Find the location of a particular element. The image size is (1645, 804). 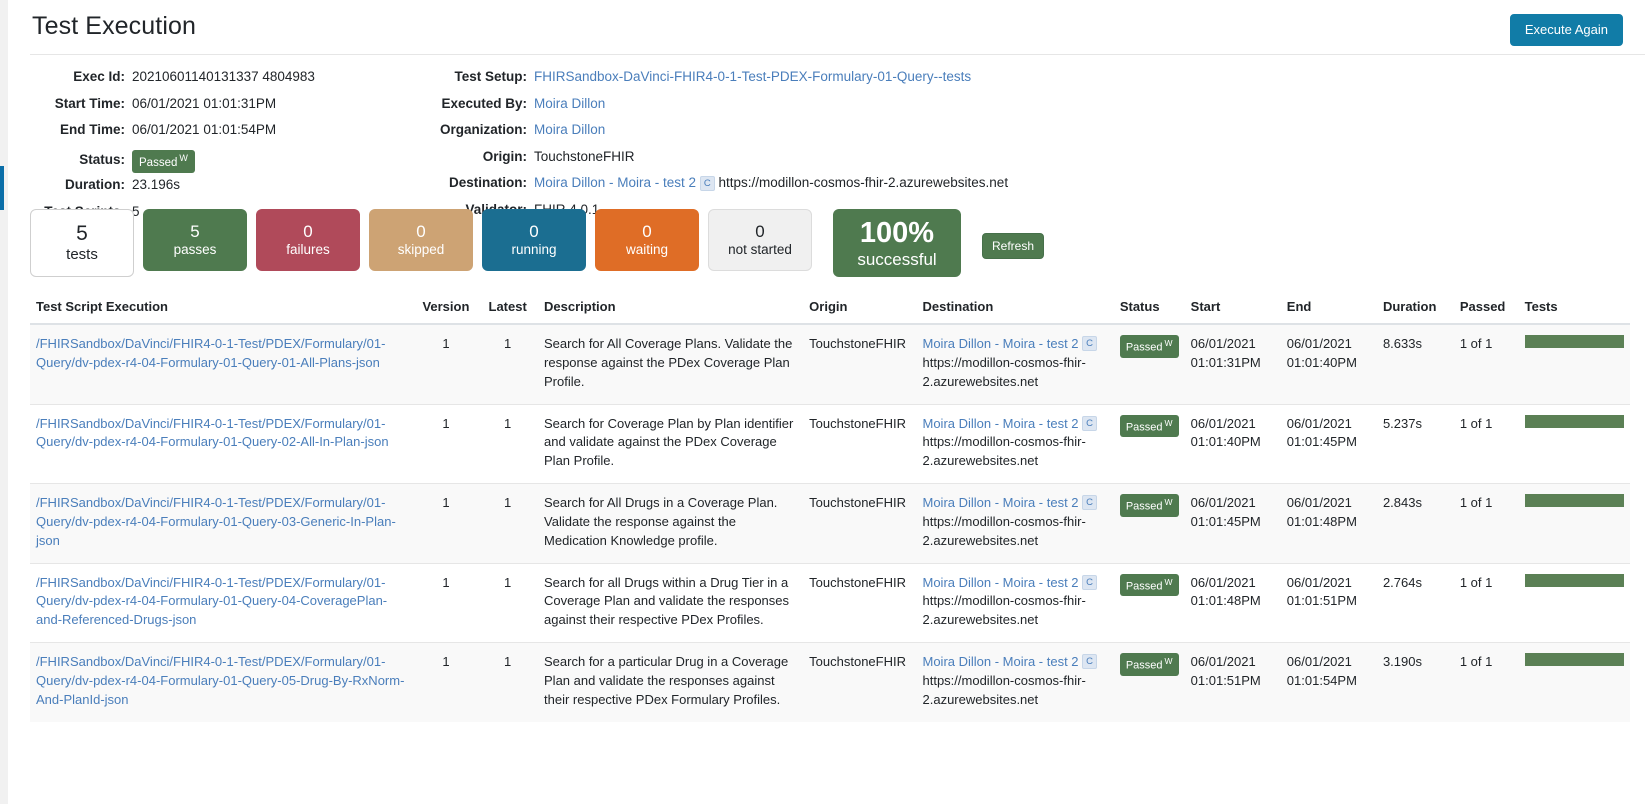

cell-duration: 5.237s is located at coordinates (1415, 443).